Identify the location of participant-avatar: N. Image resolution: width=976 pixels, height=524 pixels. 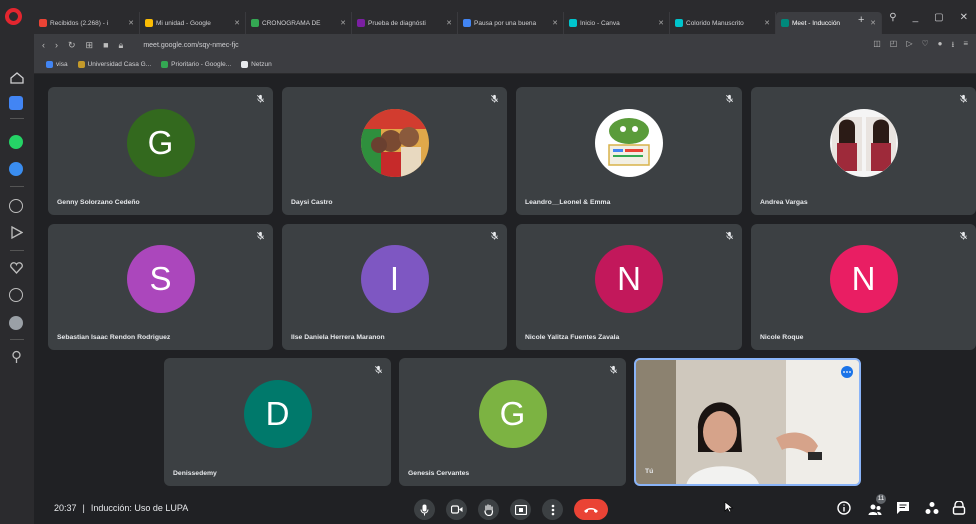
(863, 279).